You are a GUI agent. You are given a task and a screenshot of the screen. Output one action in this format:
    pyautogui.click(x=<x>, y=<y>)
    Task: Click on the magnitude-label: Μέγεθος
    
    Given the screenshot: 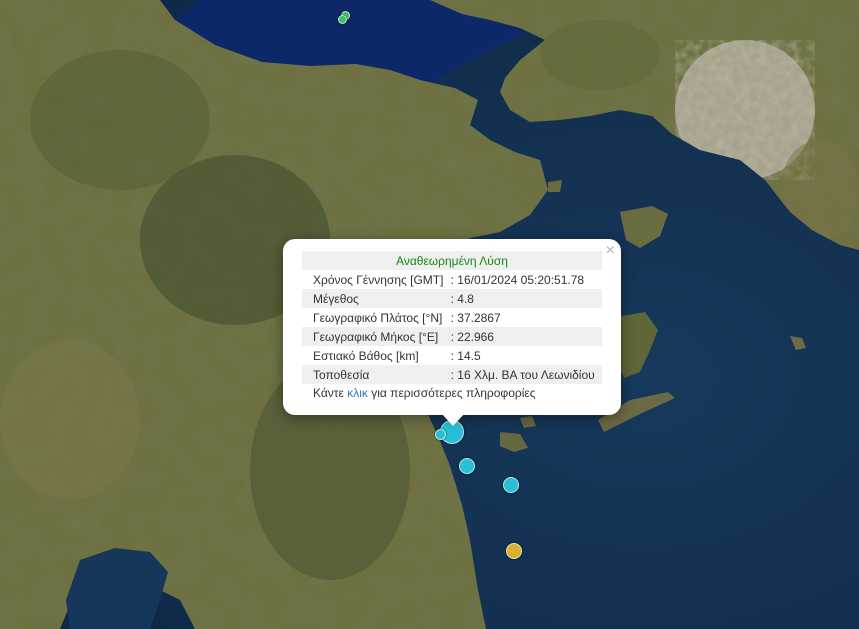 What is the action you would take?
    pyautogui.click(x=376, y=298)
    